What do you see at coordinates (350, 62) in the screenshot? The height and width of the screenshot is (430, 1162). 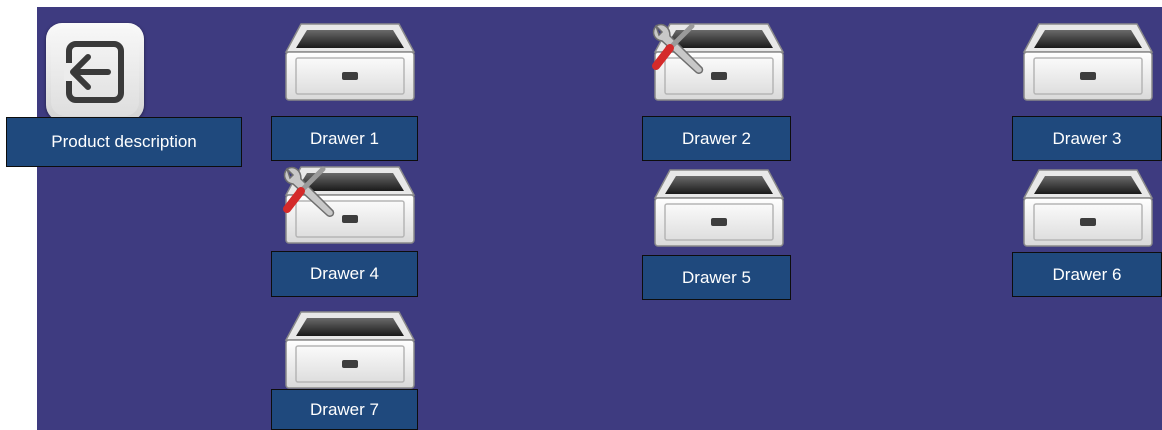 I see `drawer-1-icon` at bounding box center [350, 62].